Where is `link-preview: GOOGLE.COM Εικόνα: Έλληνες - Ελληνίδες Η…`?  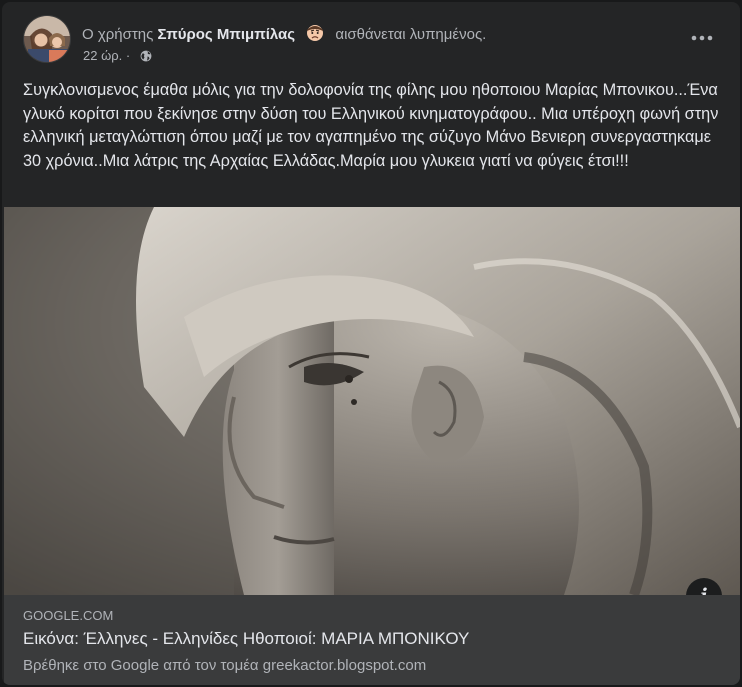 link-preview: GOOGLE.COM Εικόνα: Έλληνες - Ελληνίδες Η… is located at coordinates (372, 640).